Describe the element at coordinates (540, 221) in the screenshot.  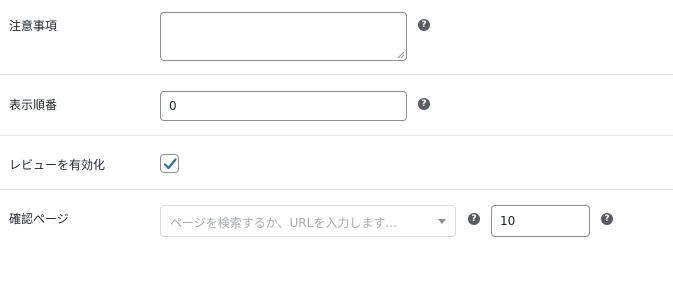
I see `confirm-page-number-input: 10` at that location.